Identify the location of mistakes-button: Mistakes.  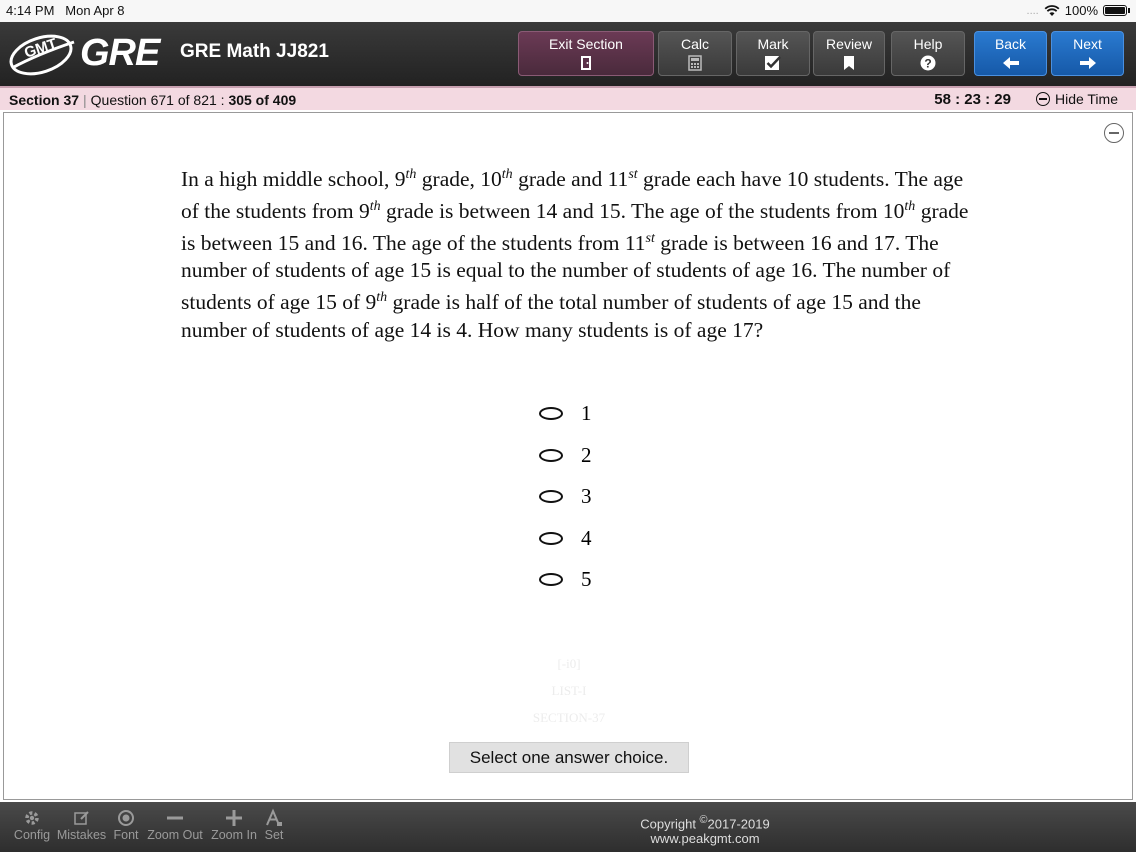
(81, 825).